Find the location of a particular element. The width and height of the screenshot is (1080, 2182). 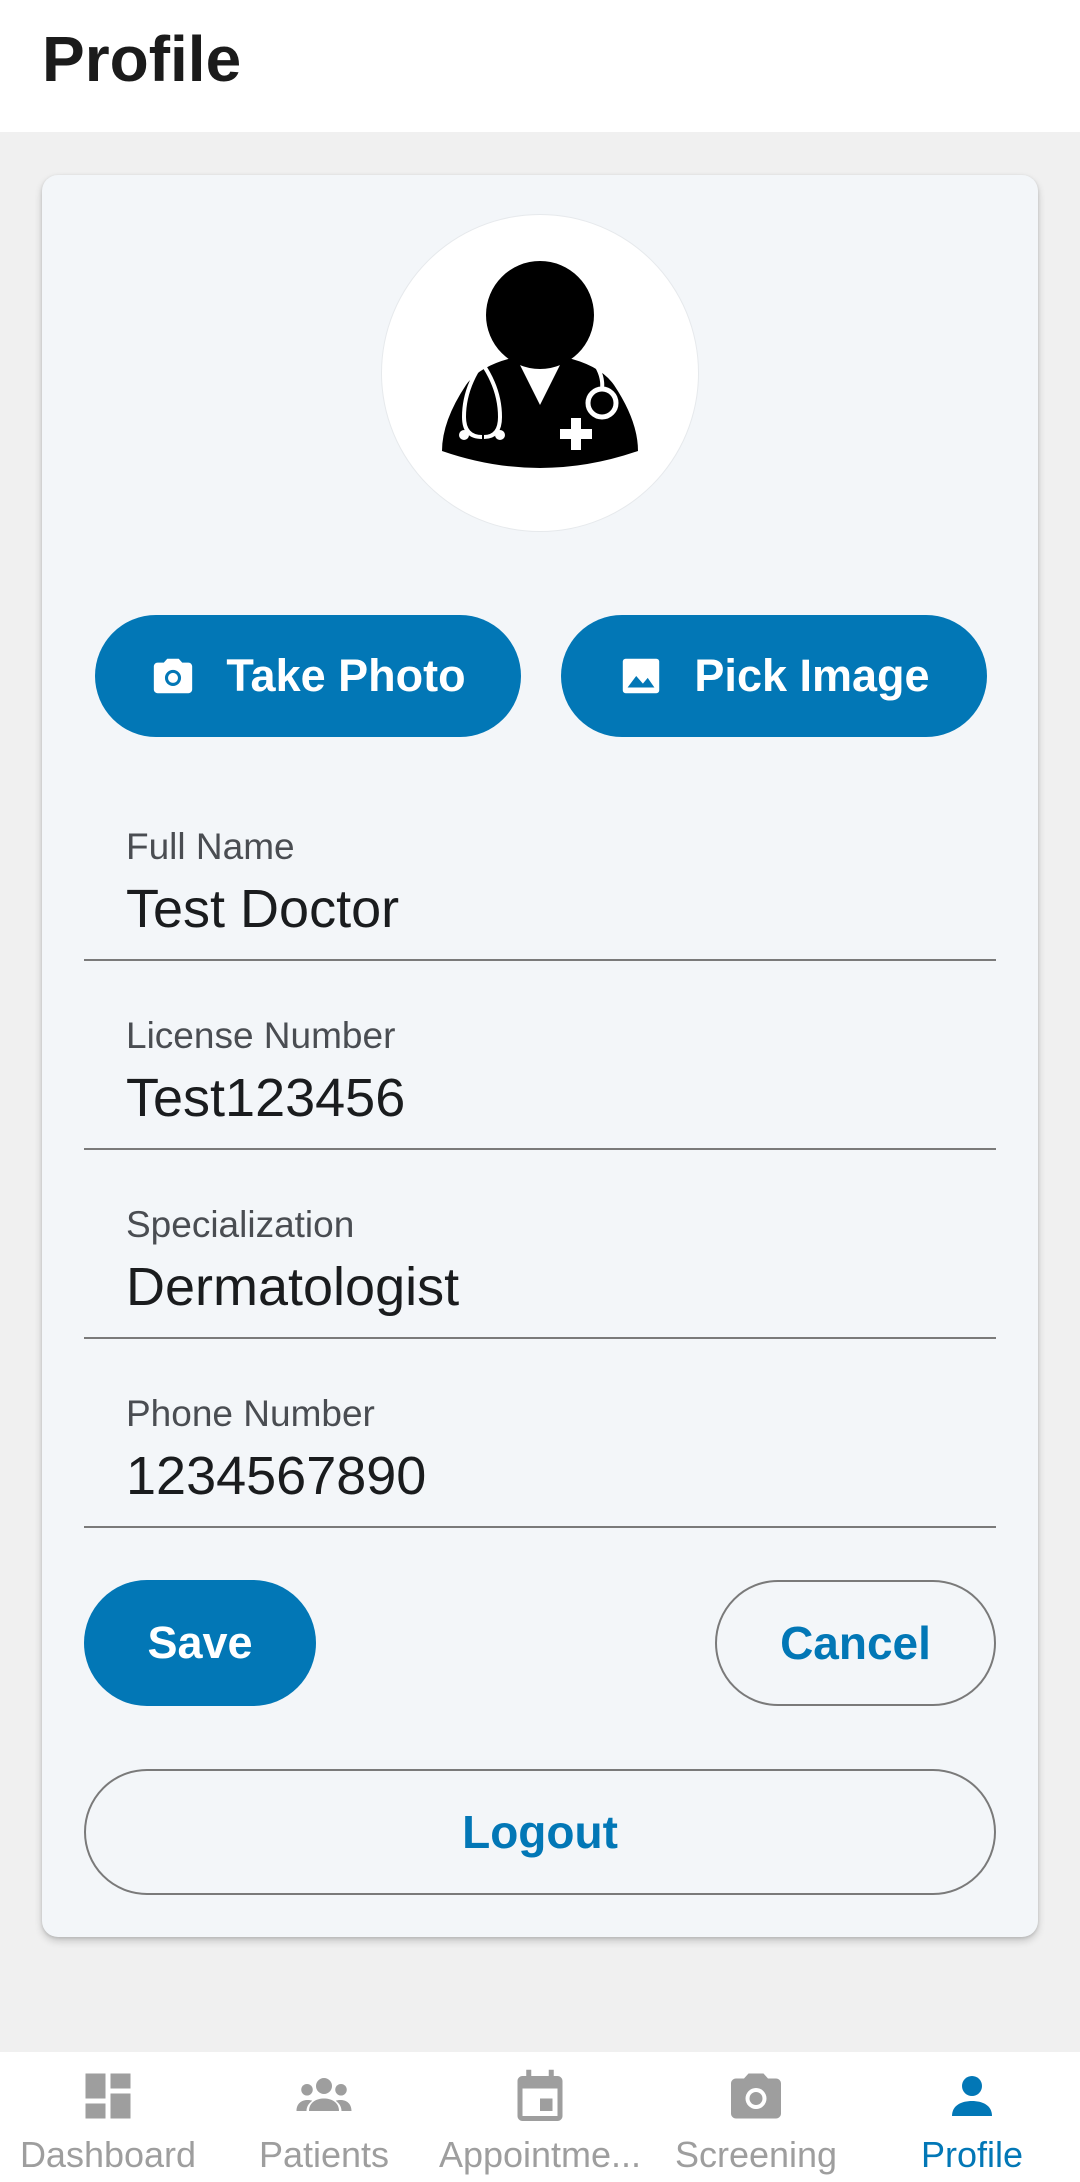

pick-image-label: Pick Image is located at coordinates (812, 675).